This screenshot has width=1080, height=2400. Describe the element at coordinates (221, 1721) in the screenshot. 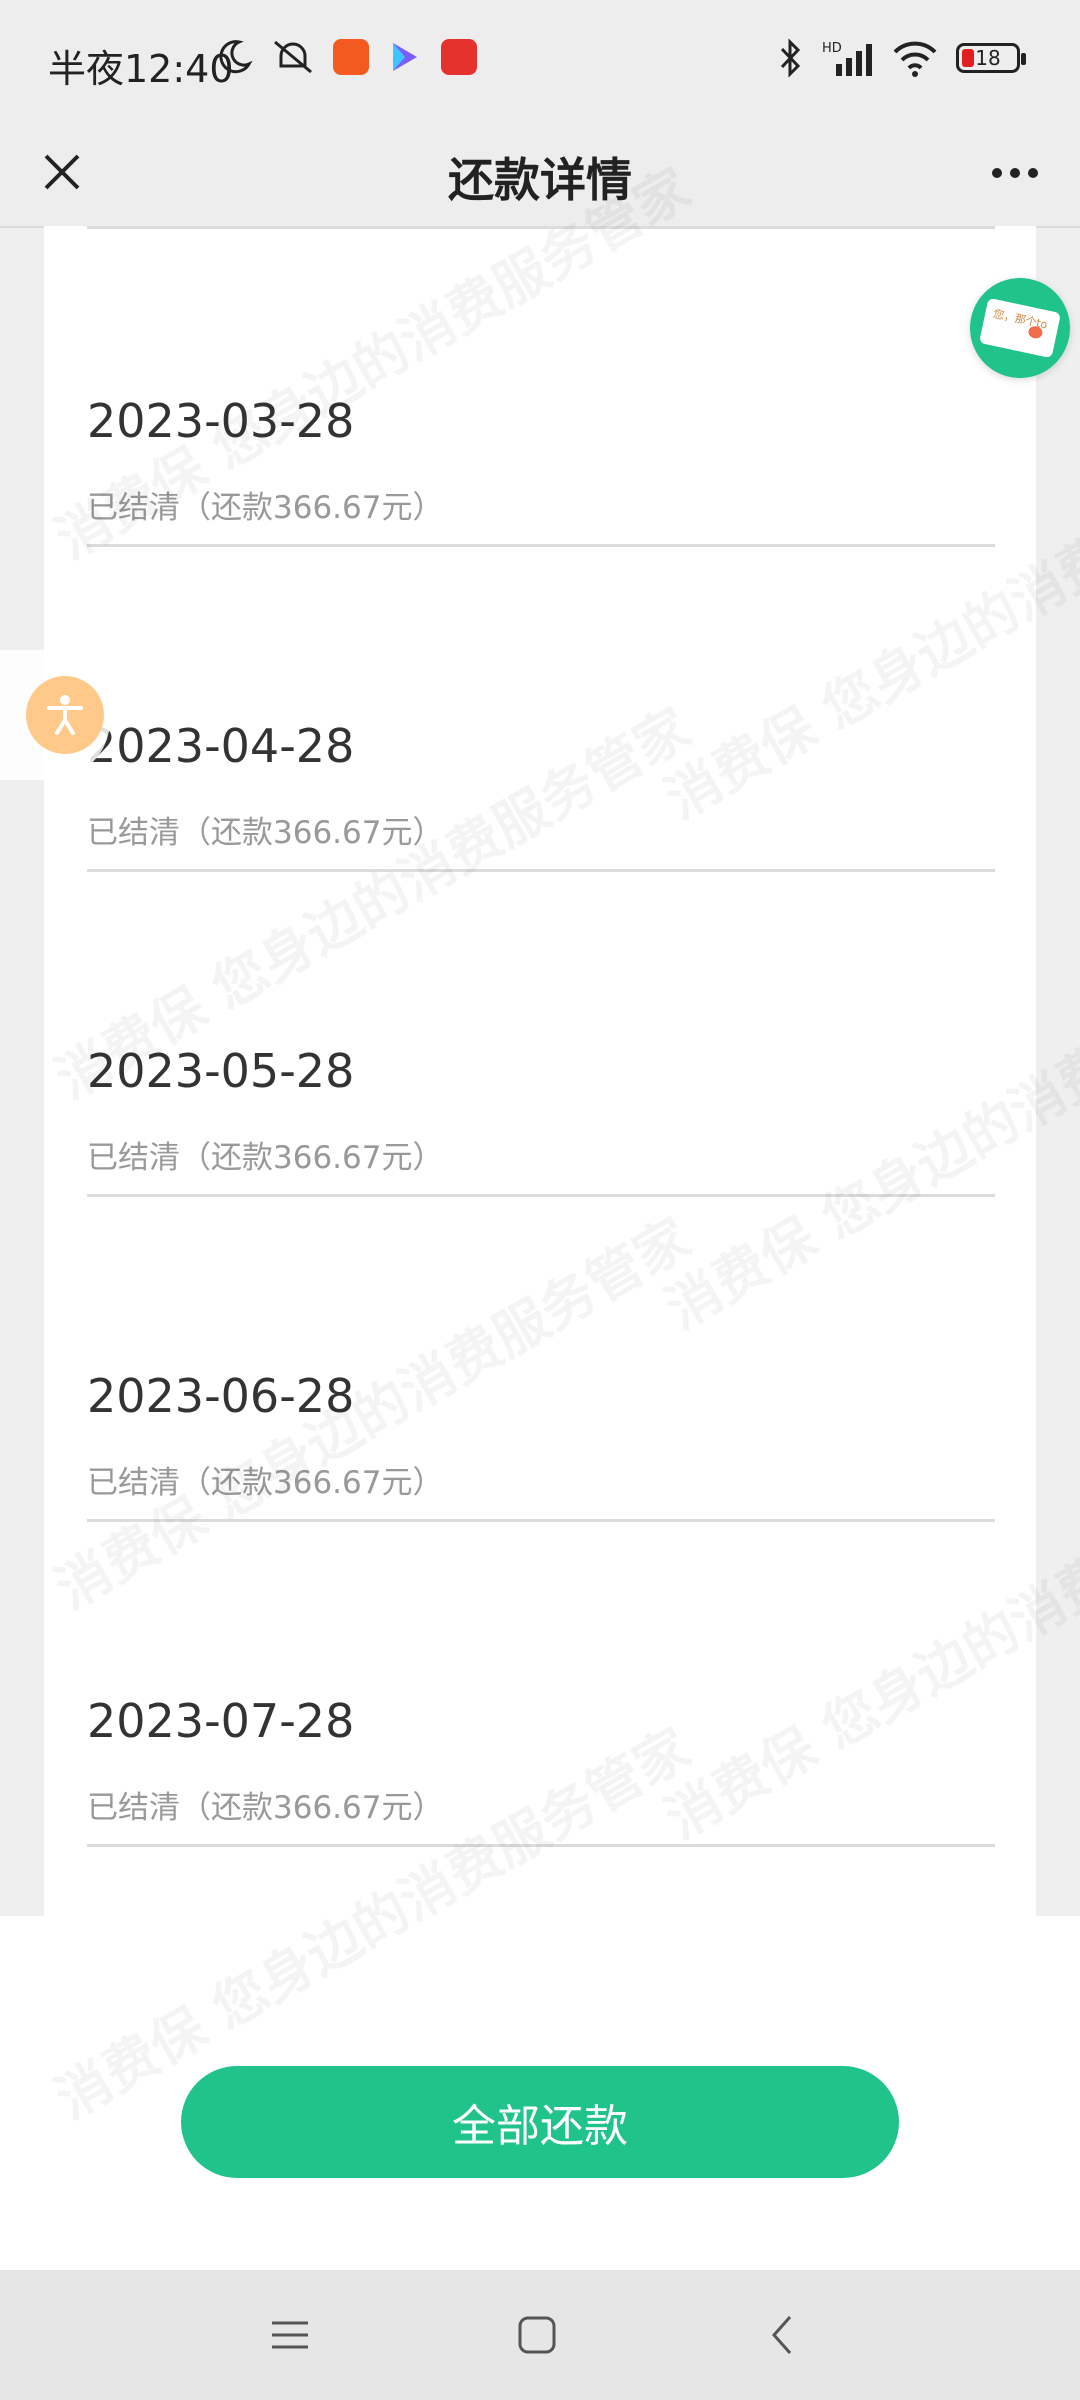

I see `installment-date: 2023-07-28` at that location.